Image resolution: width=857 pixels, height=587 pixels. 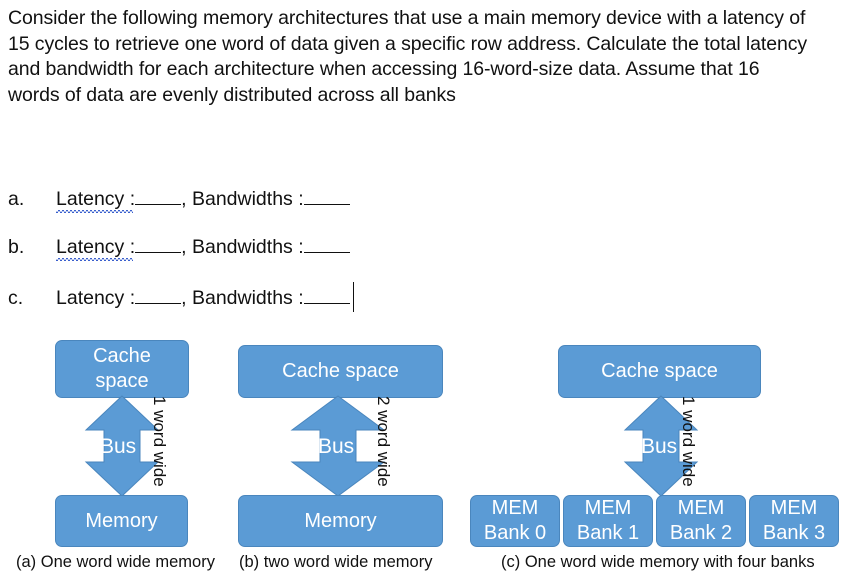 I want to click on diagram-b-memory-label: Memory, so click(x=340, y=520).